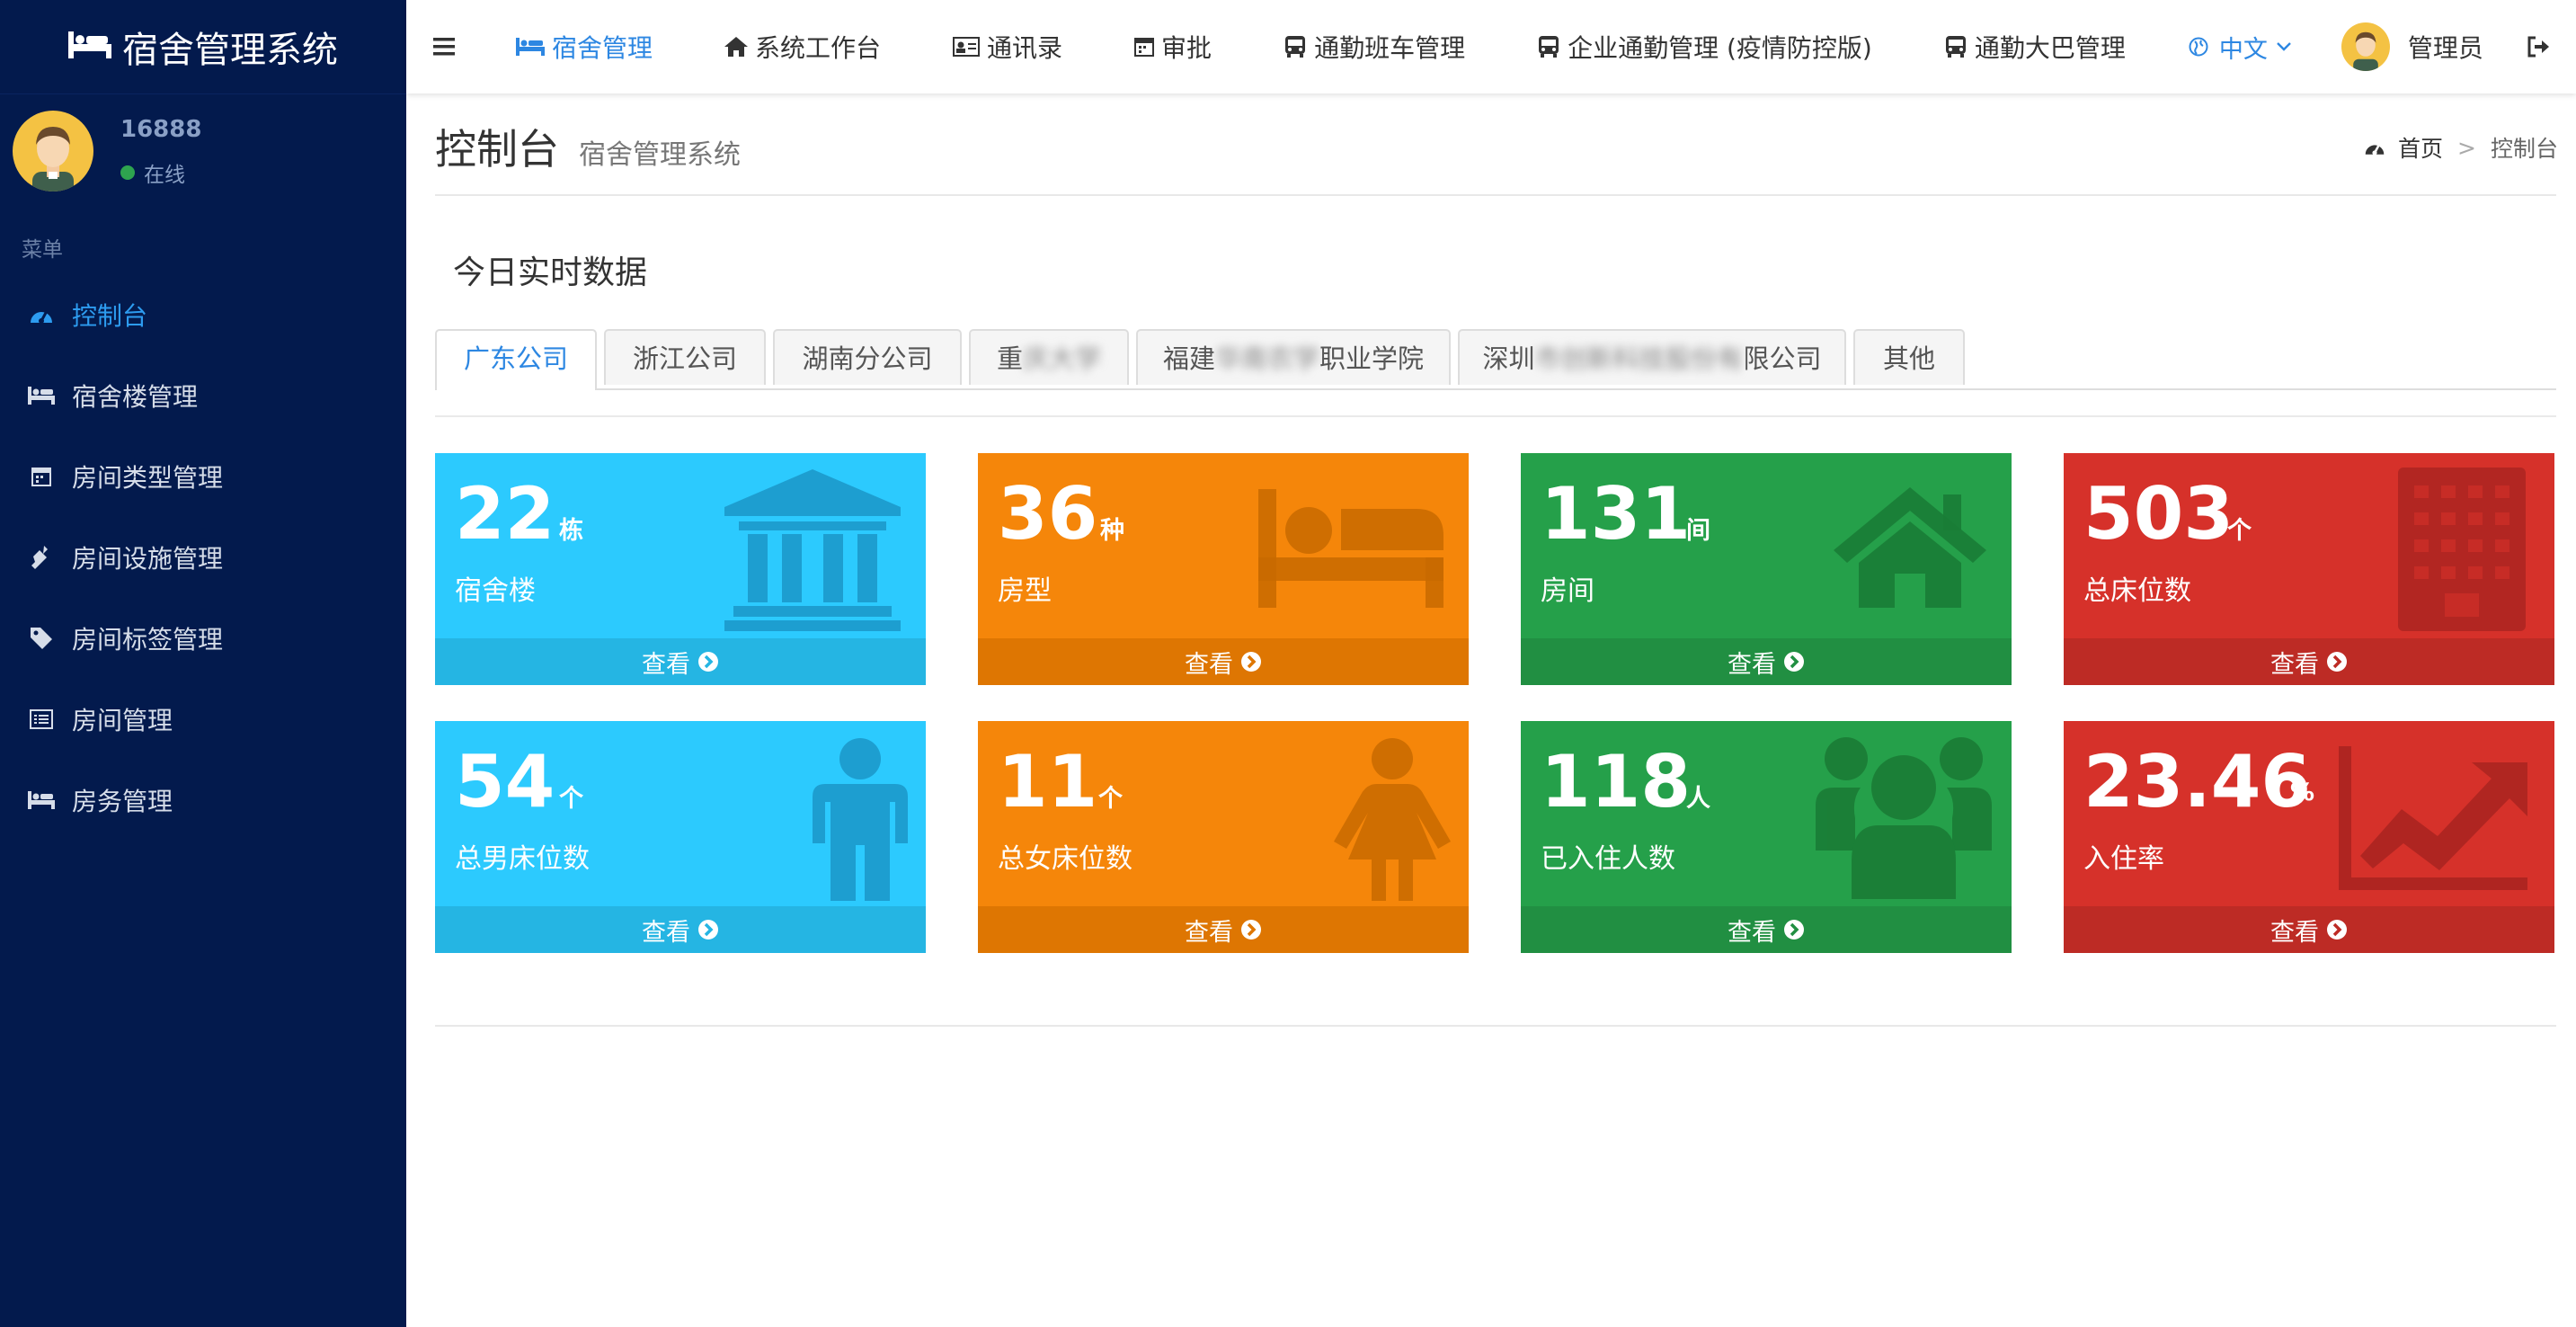 Image resolution: width=2576 pixels, height=1327 pixels. Describe the element at coordinates (41, 314) in the screenshot. I see `dashboard-icon` at that location.